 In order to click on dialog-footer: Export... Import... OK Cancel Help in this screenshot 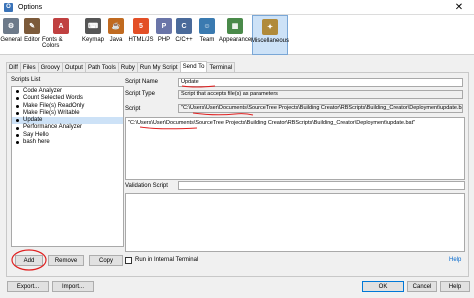, I will do `click(237, 289)`.